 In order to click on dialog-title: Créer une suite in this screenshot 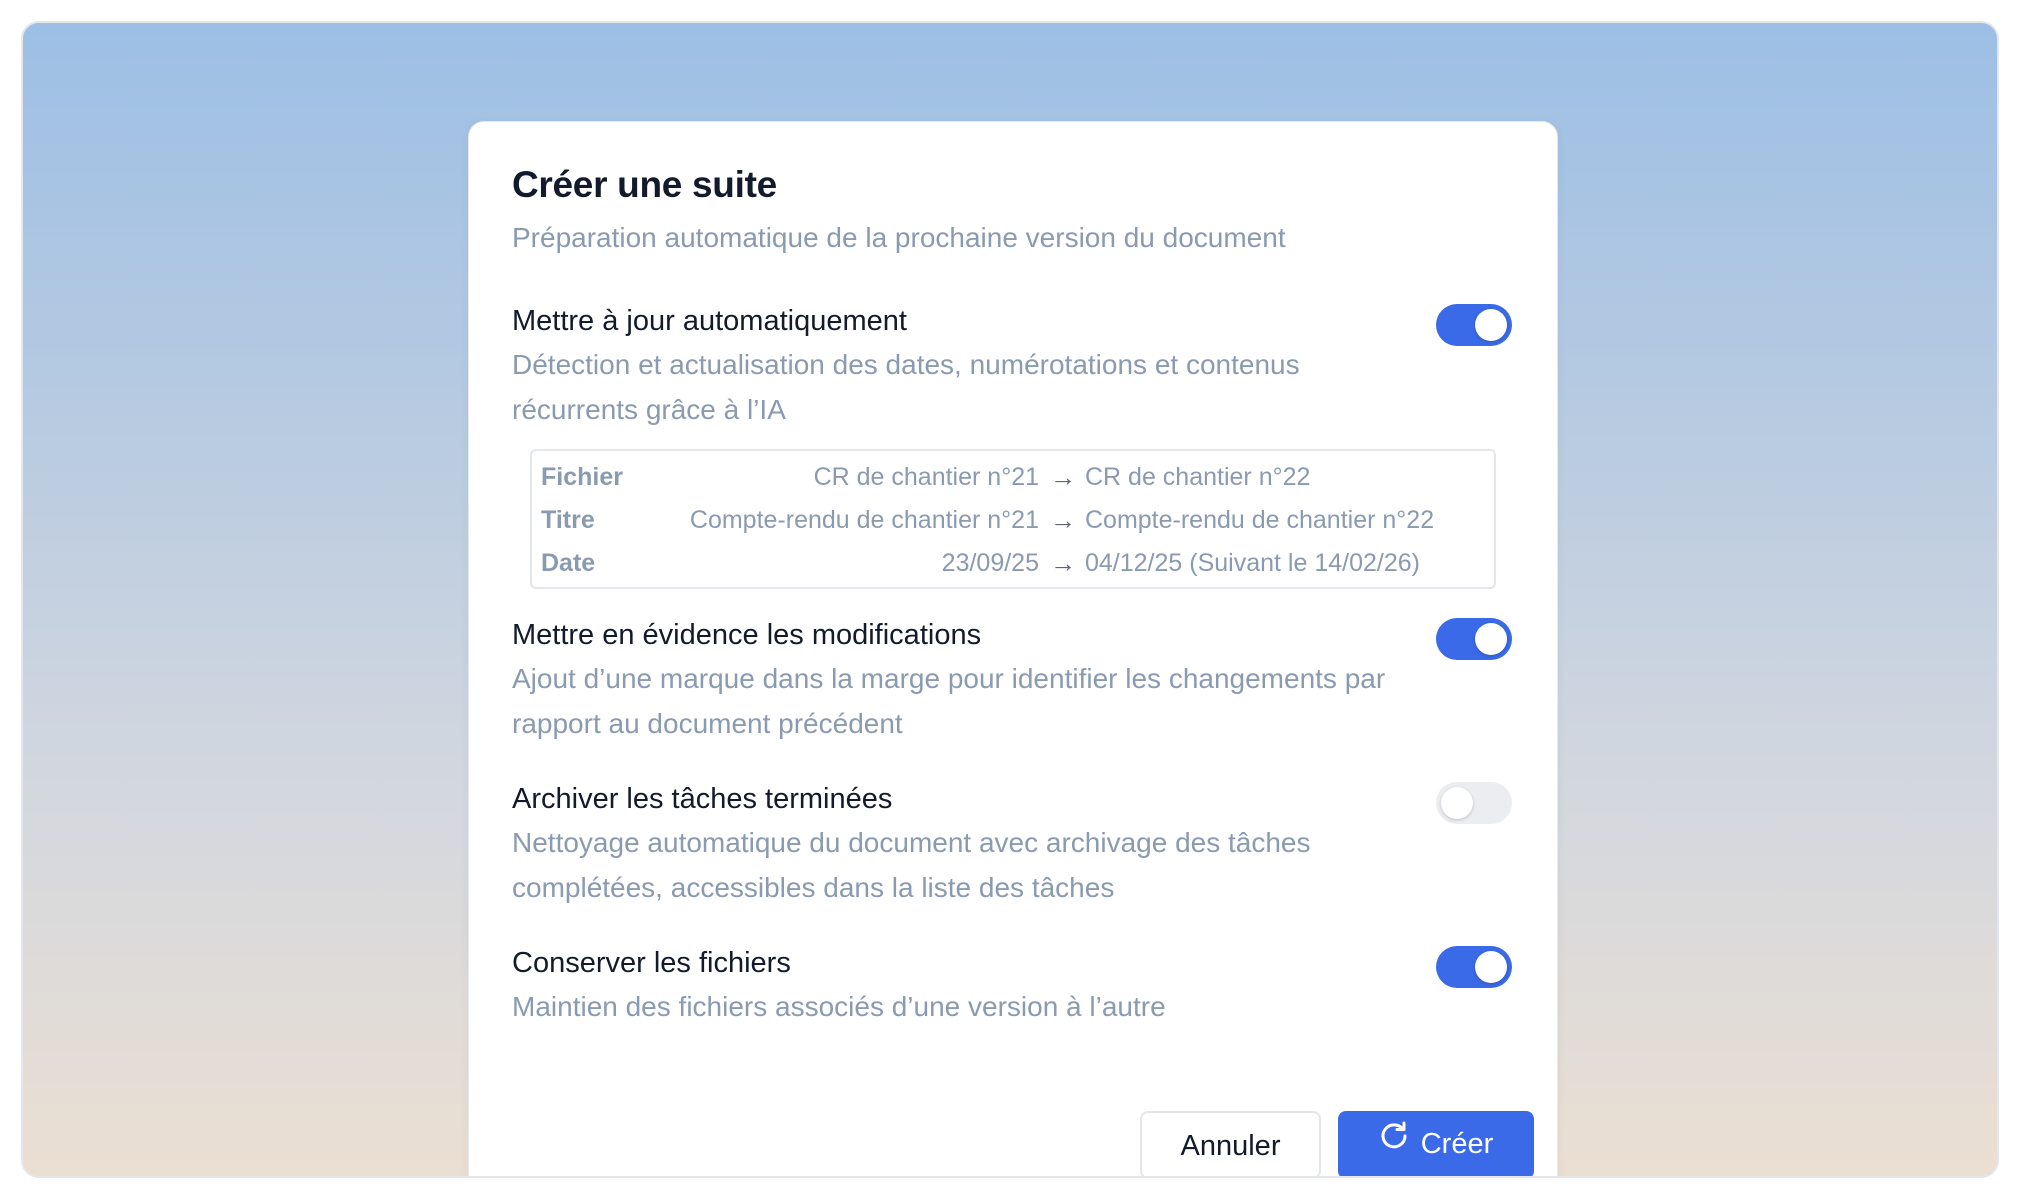, I will do `click(644, 184)`.